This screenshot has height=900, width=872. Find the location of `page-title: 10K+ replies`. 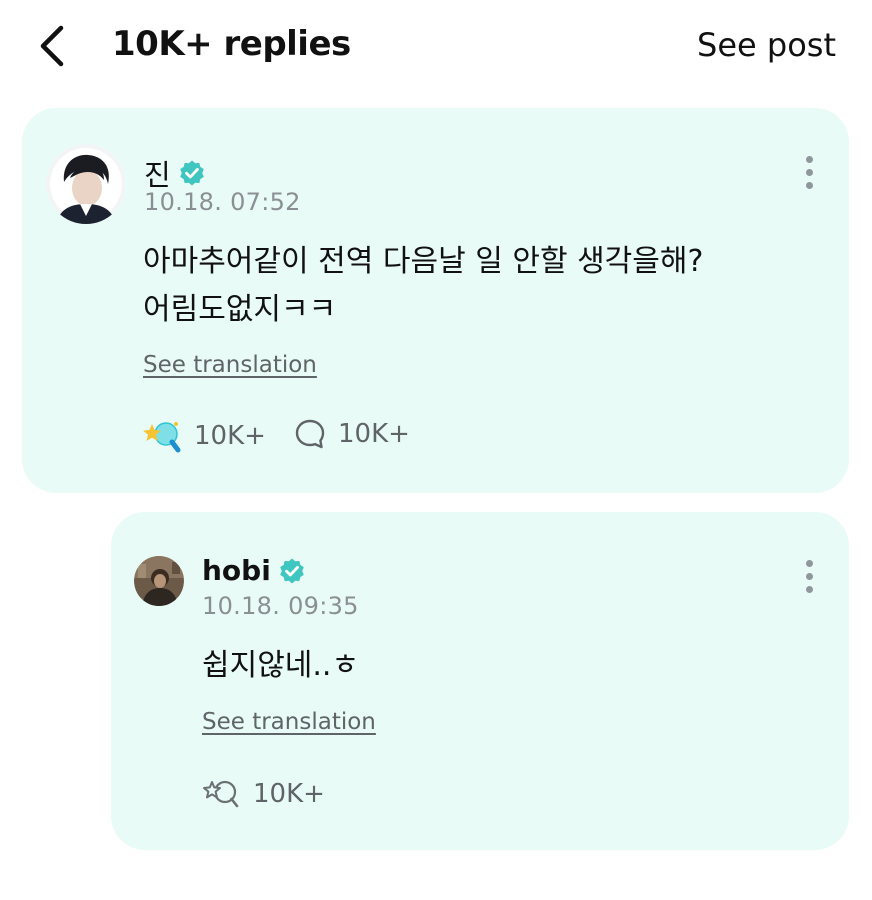

page-title: 10K+ replies is located at coordinates (231, 44).